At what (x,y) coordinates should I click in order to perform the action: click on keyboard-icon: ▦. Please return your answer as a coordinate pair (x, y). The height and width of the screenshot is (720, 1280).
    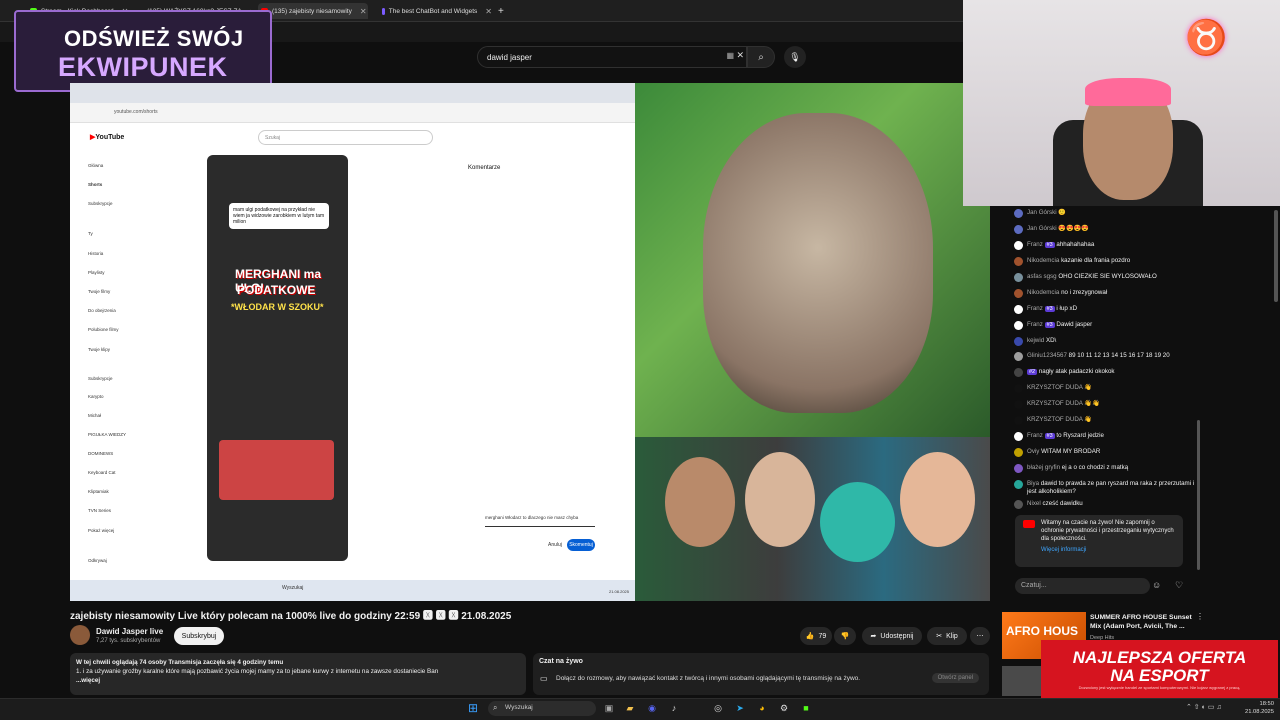
    Looking at the image, I should click on (730, 55).